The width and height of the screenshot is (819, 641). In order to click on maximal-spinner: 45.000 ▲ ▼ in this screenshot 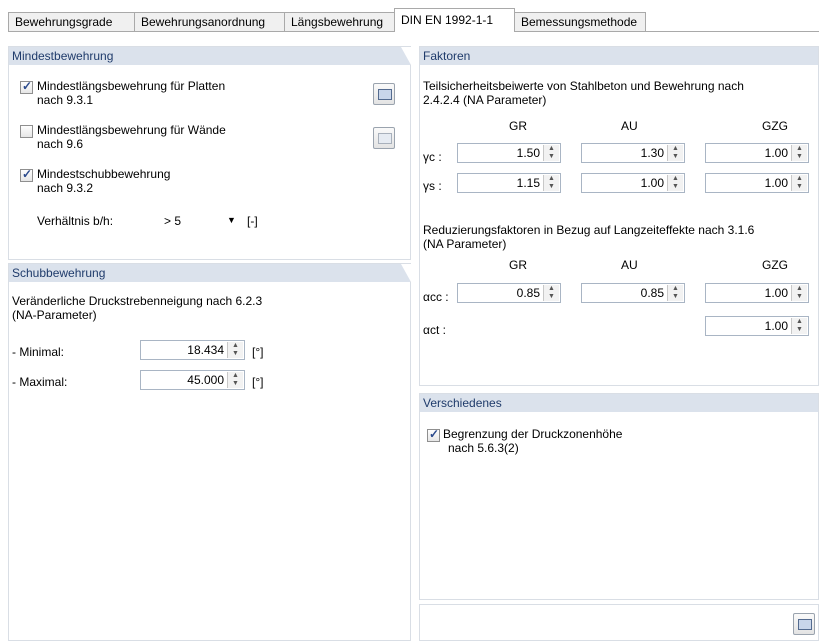, I will do `click(192, 380)`.